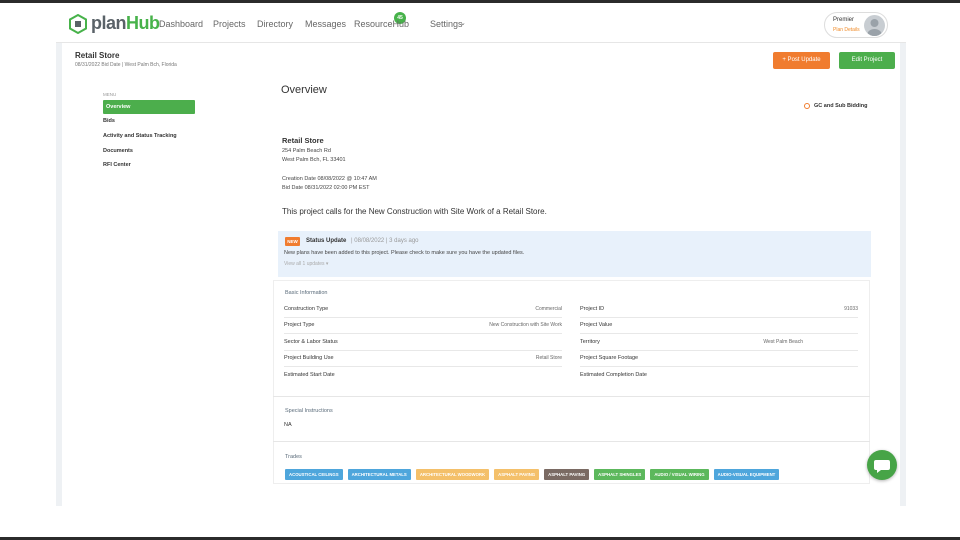 The height and width of the screenshot is (540, 960). What do you see at coordinates (719, 343) in the screenshot?
I see `info-row-territory: Territory West Palm Beach` at bounding box center [719, 343].